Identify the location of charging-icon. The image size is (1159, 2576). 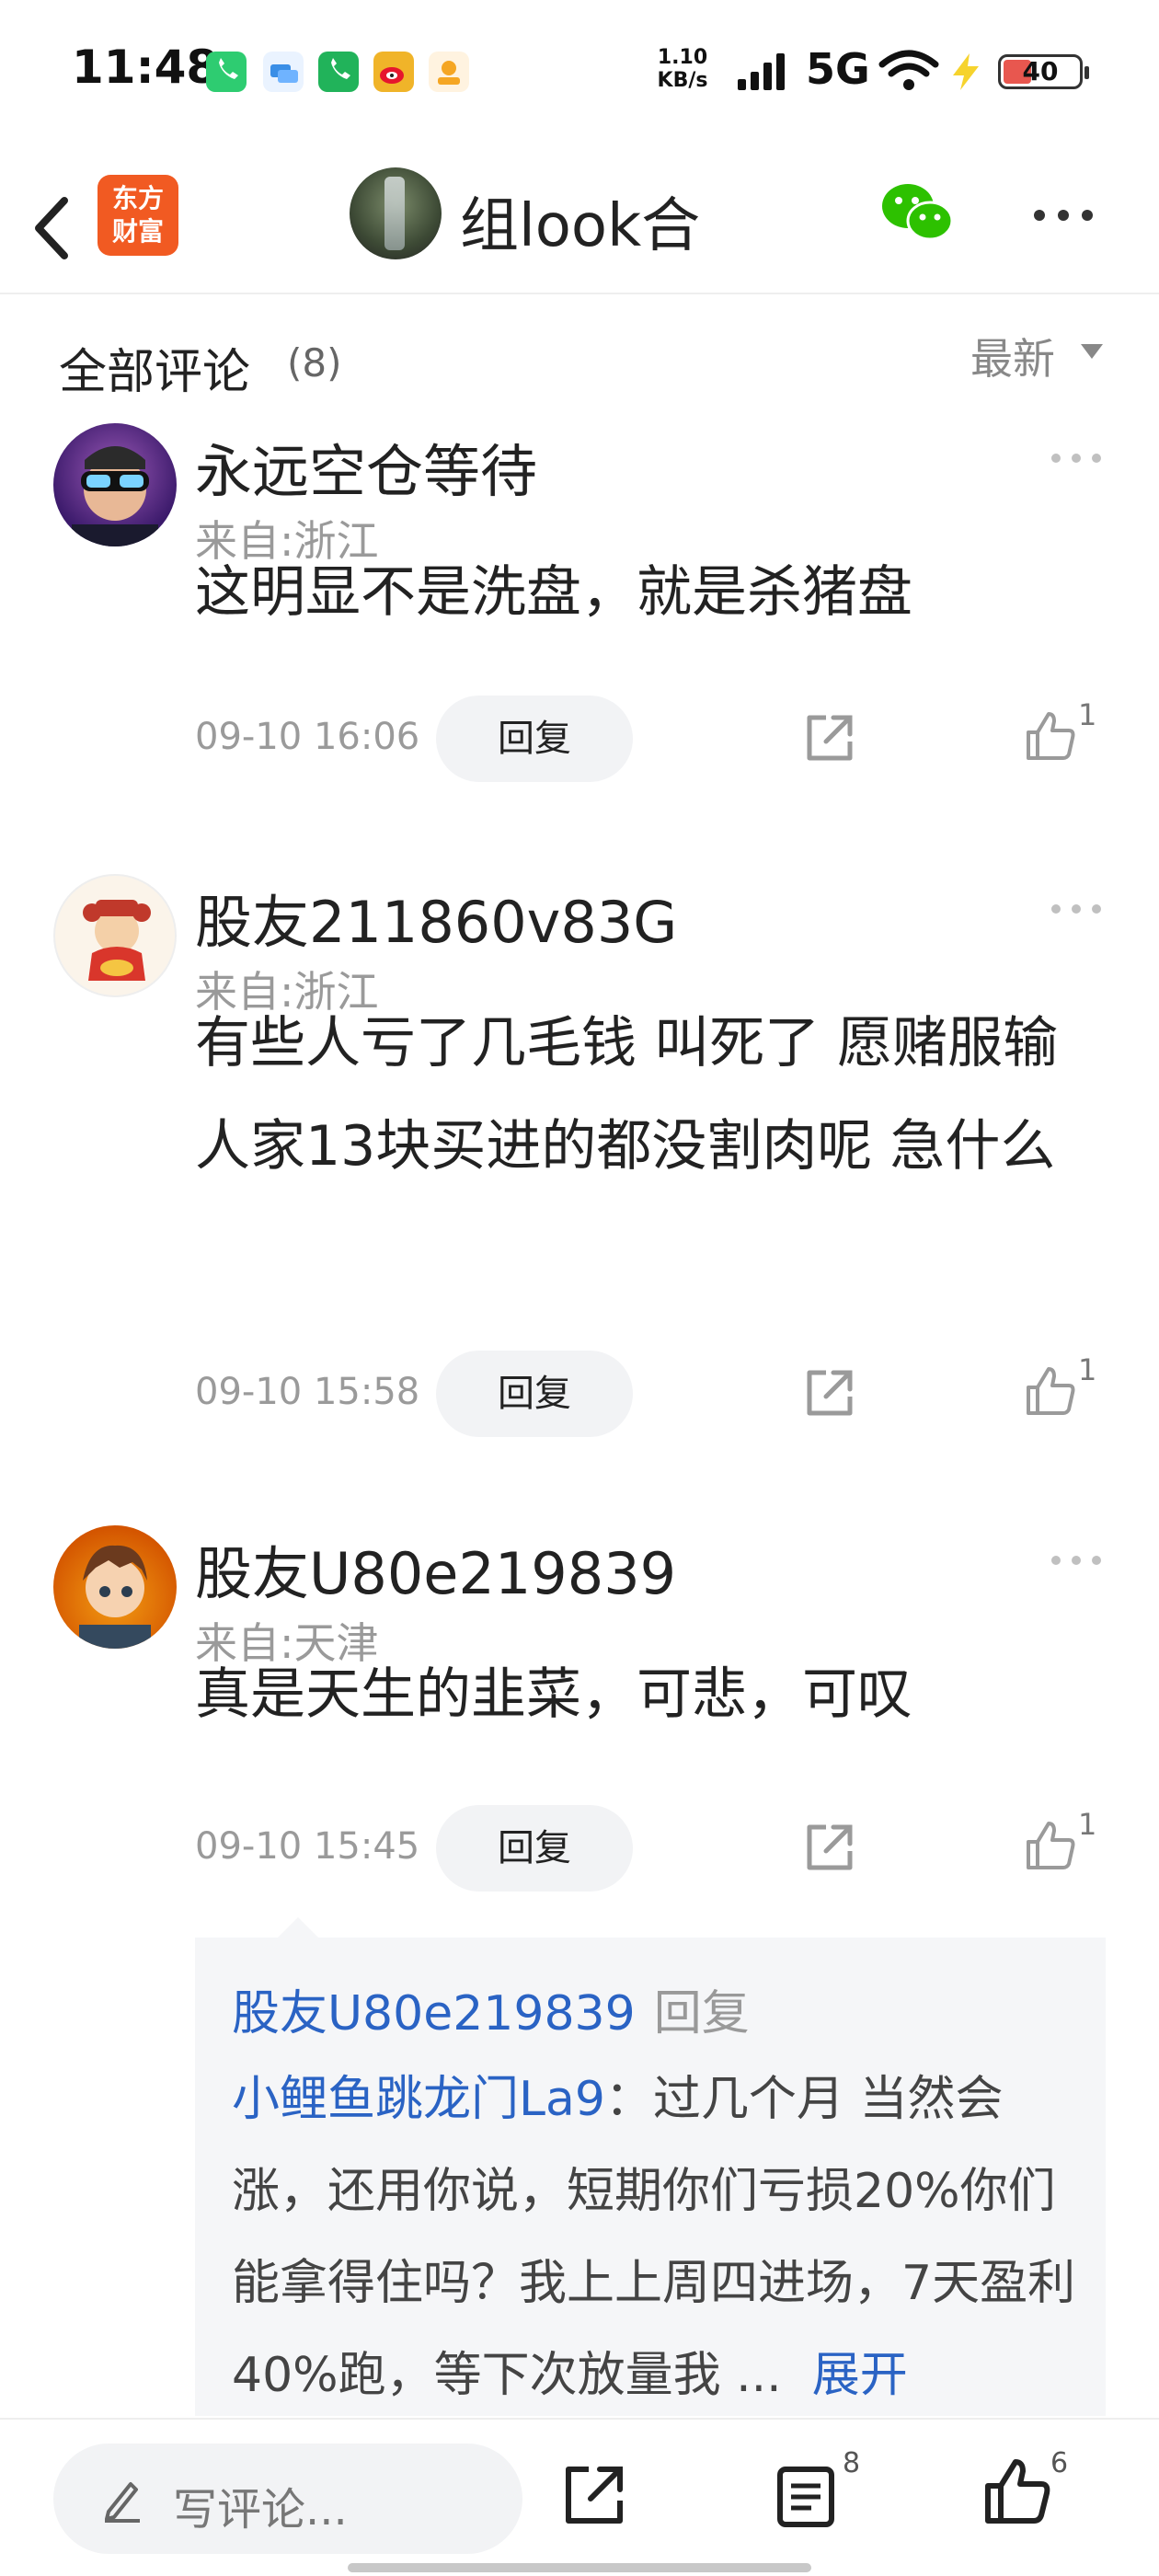
(966, 71).